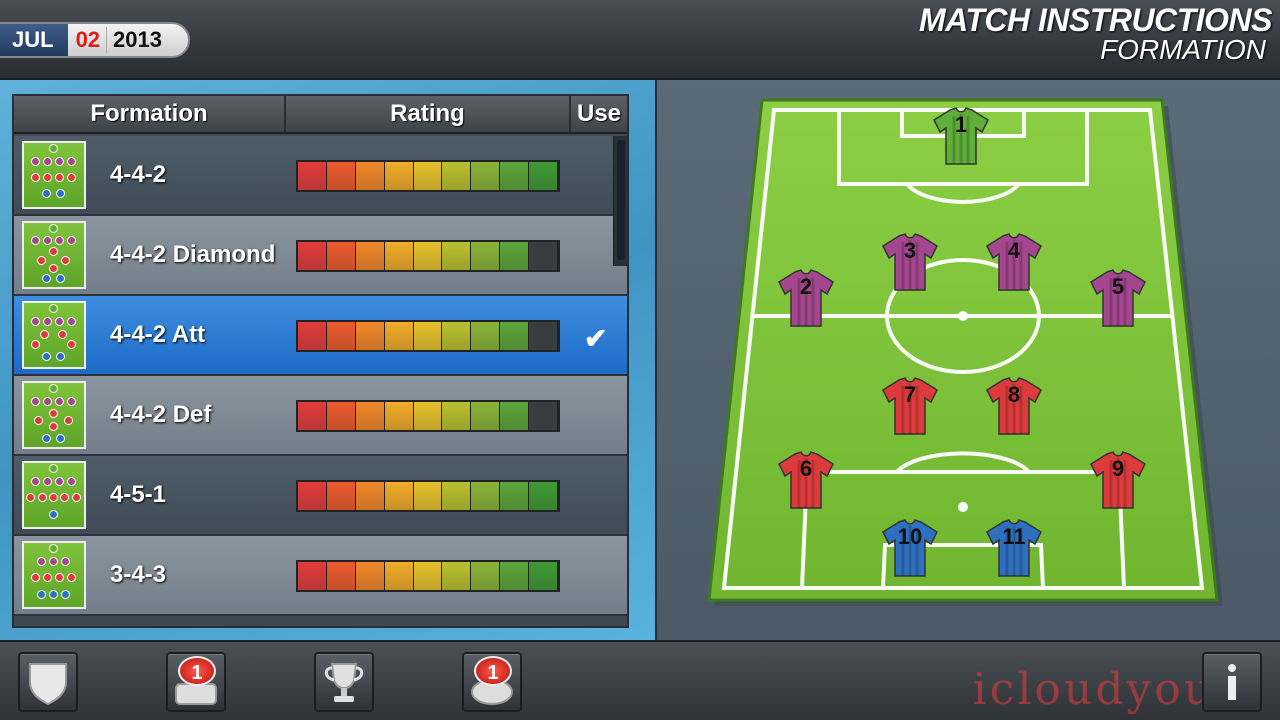  Describe the element at coordinates (1232, 682) in the screenshot. I see `info-button` at that location.